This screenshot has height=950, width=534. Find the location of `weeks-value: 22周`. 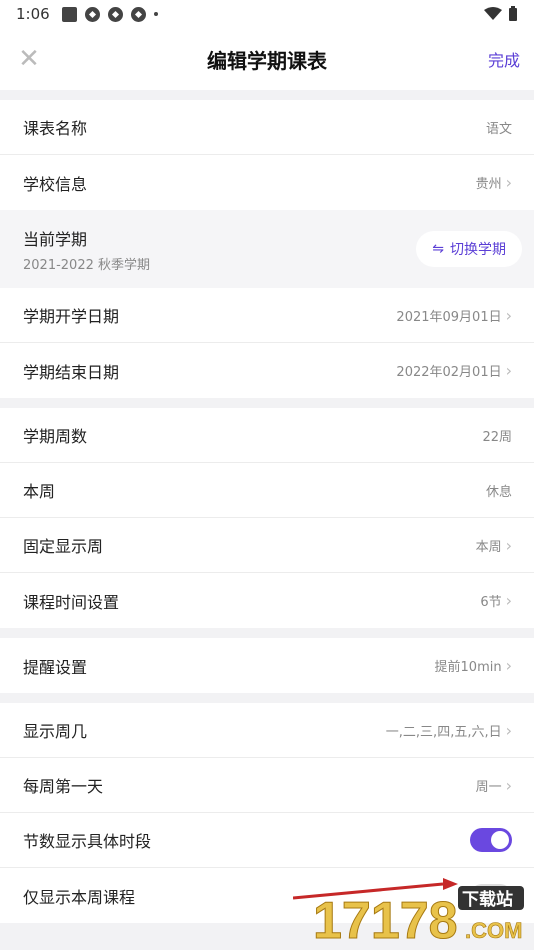

weeks-value: 22周 is located at coordinates (497, 437).